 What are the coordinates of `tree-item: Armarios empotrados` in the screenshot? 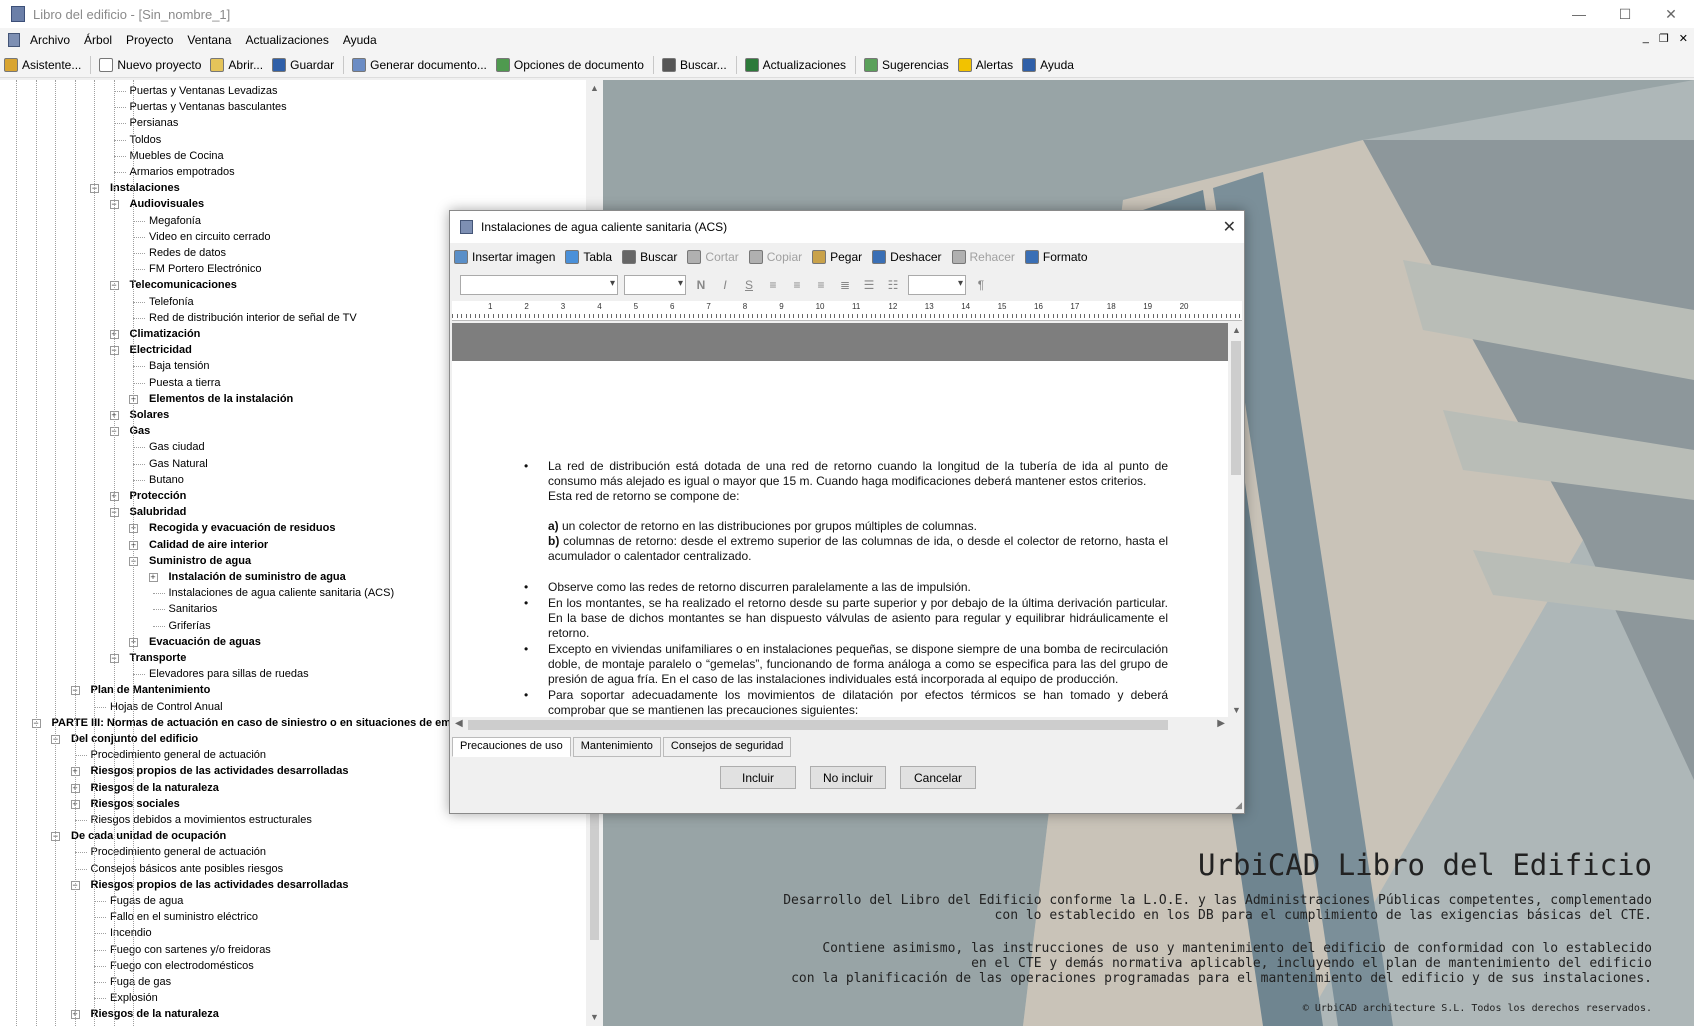 It's located at (182, 172).